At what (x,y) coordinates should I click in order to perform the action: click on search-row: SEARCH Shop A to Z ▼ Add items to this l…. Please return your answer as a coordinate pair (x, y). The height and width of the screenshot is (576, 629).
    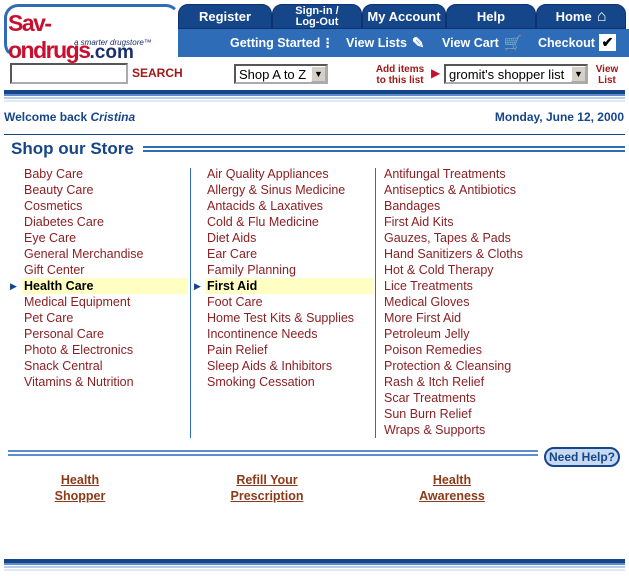
    Looking at the image, I should click on (314, 75).